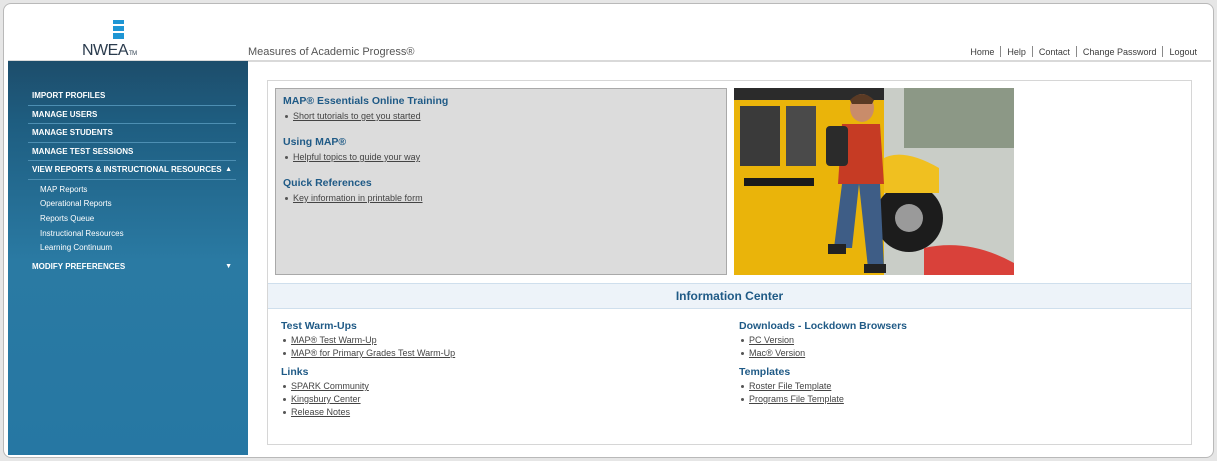 The height and width of the screenshot is (461, 1217). What do you see at coordinates (315, 142) in the screenshot?
I see `section-title: Using MAP®` at bounding box center [315, 142].